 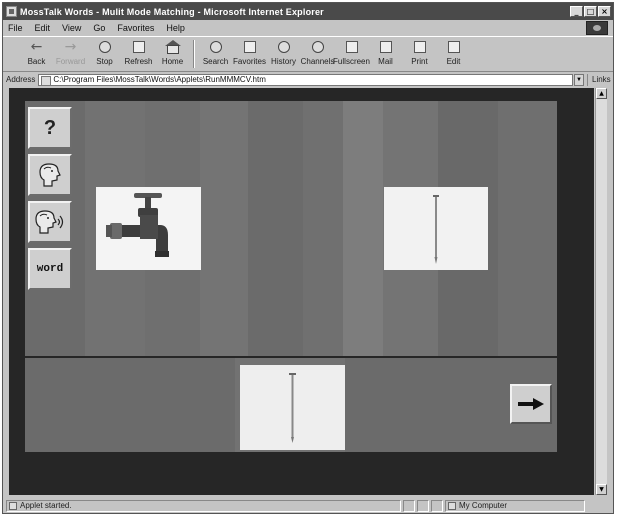 I want to click on right-arrow-icon, so click(x=531, y=404).